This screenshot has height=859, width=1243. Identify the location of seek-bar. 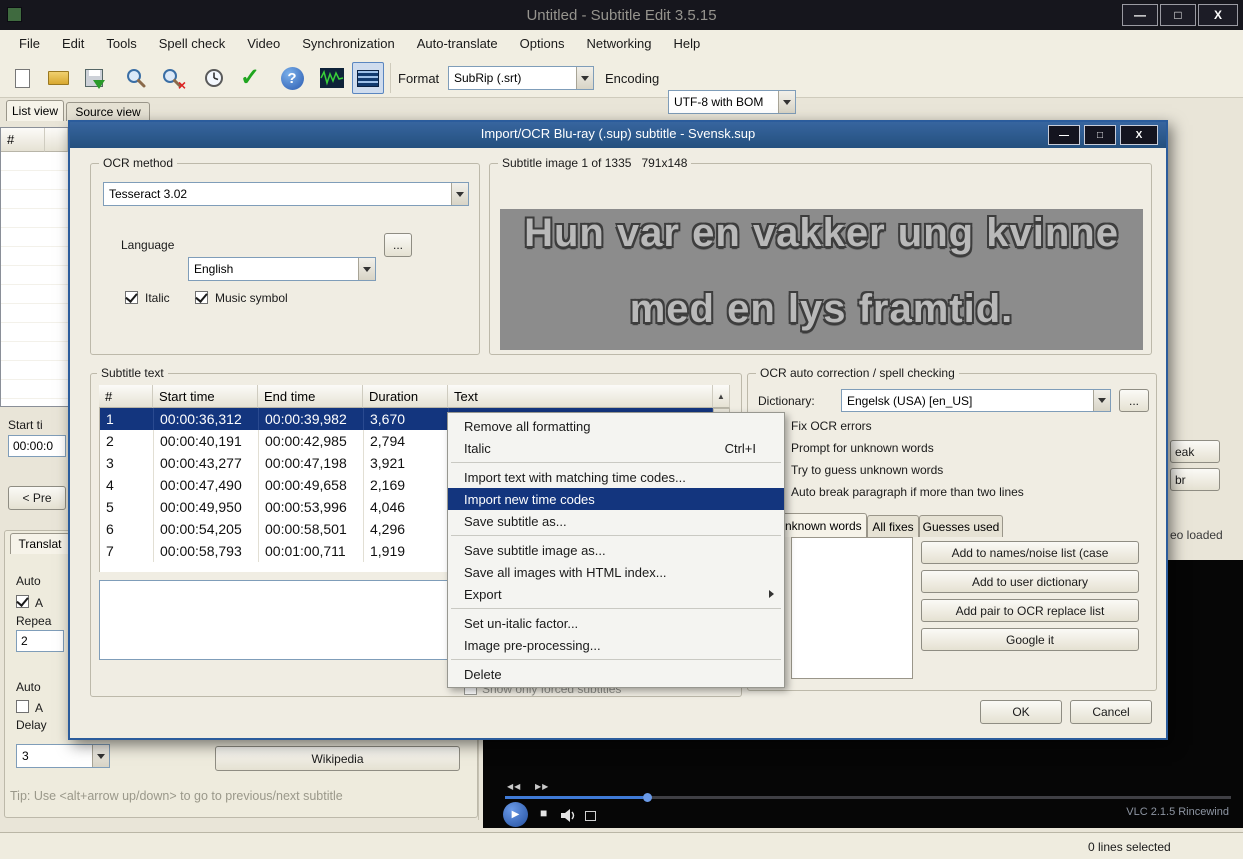
(868, 797).